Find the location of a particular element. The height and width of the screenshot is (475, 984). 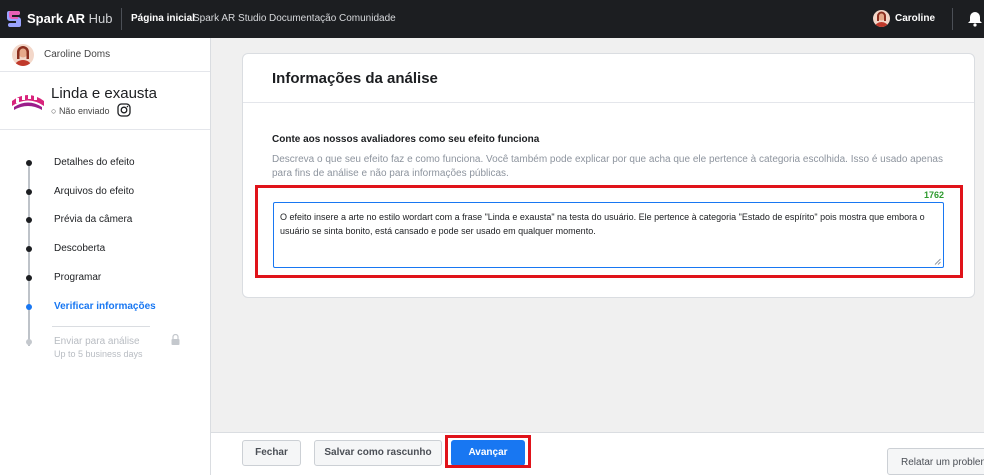

nav-community: Comunidade is located at coordinates (367, 18).